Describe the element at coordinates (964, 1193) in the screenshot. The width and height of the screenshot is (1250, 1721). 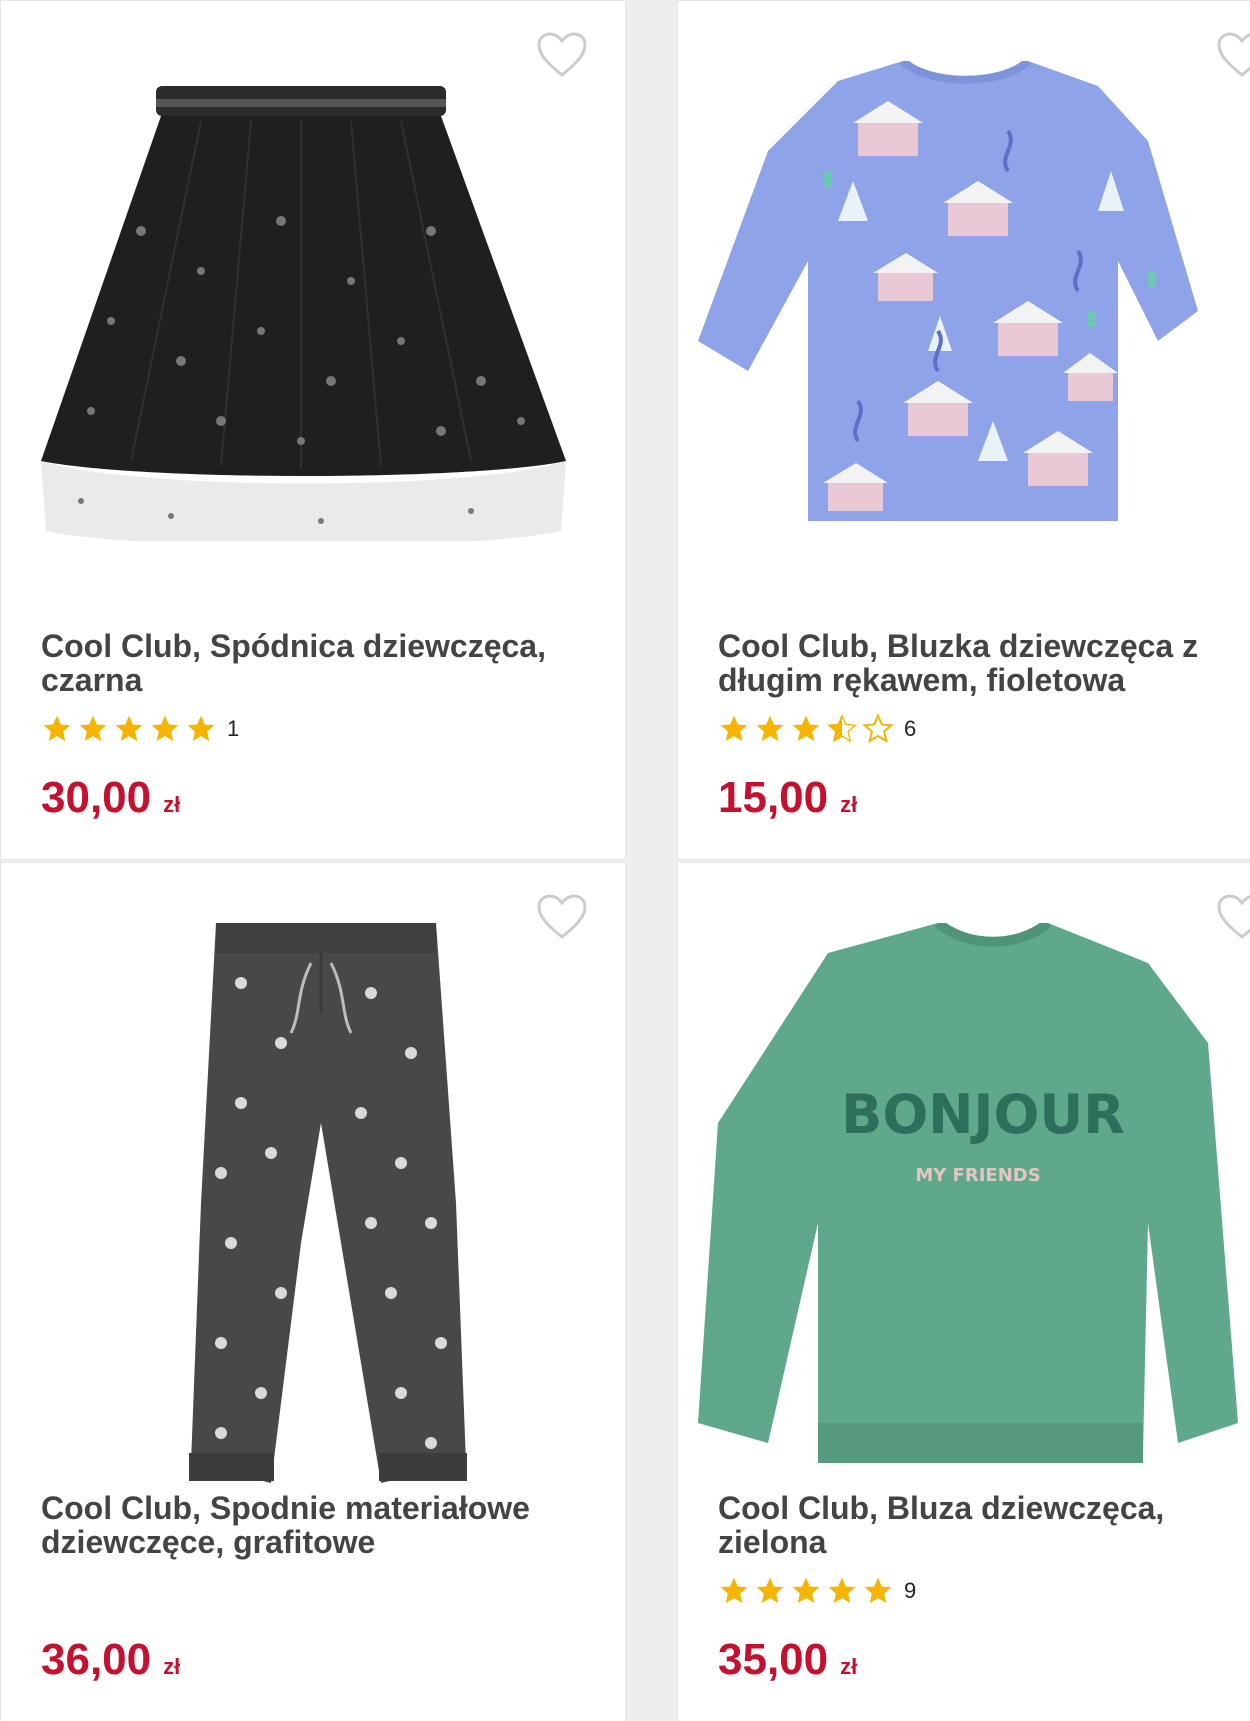
I see `product-image: BONJOUR MY FRIENDS` at that location.